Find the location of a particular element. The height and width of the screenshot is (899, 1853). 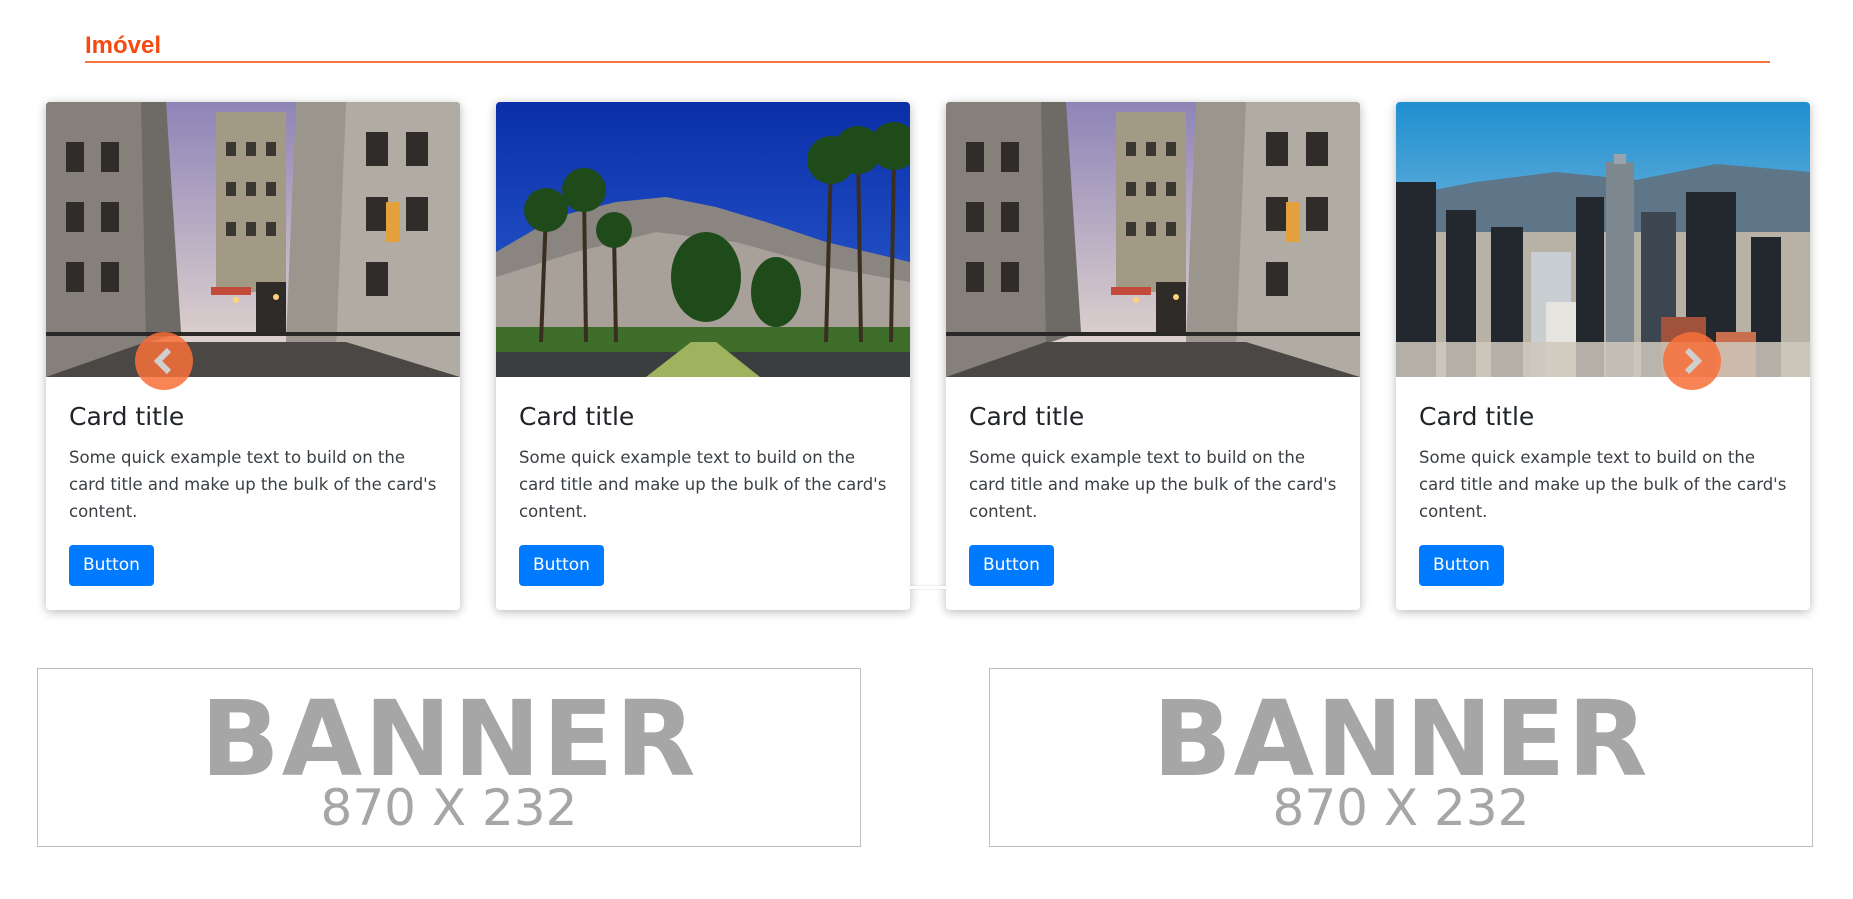

palm-avenue-mountains-photo is located at coordinates (703, 239).